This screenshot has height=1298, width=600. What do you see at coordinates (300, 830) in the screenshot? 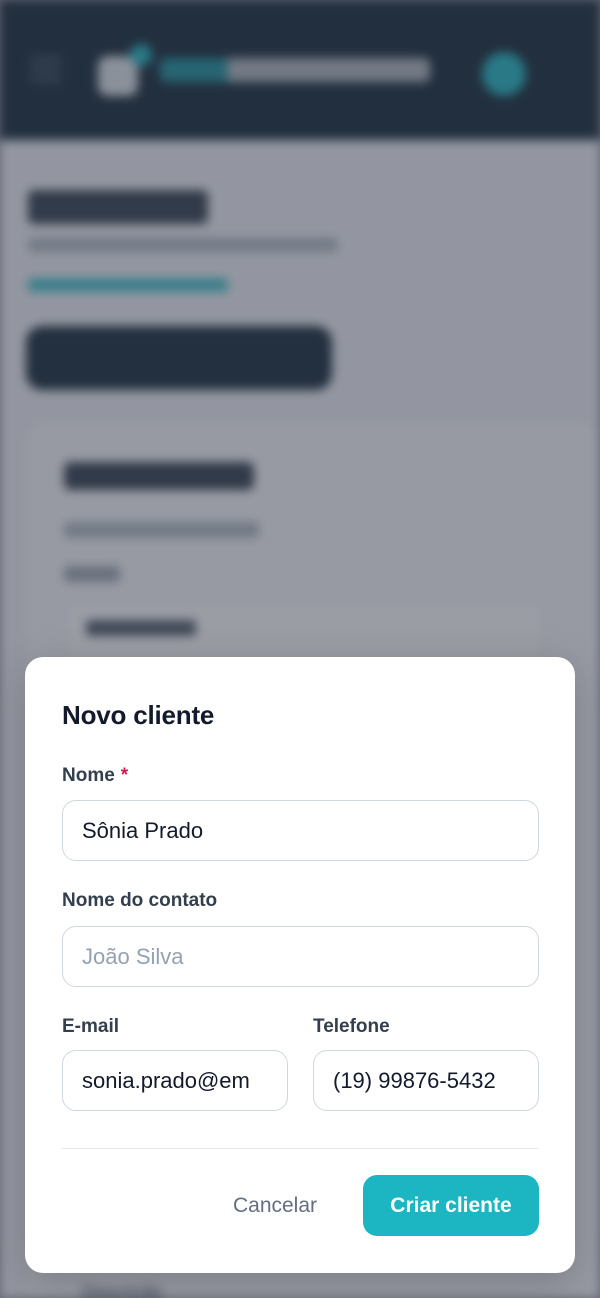
I see `name-input` at bounding box center [300, 830].